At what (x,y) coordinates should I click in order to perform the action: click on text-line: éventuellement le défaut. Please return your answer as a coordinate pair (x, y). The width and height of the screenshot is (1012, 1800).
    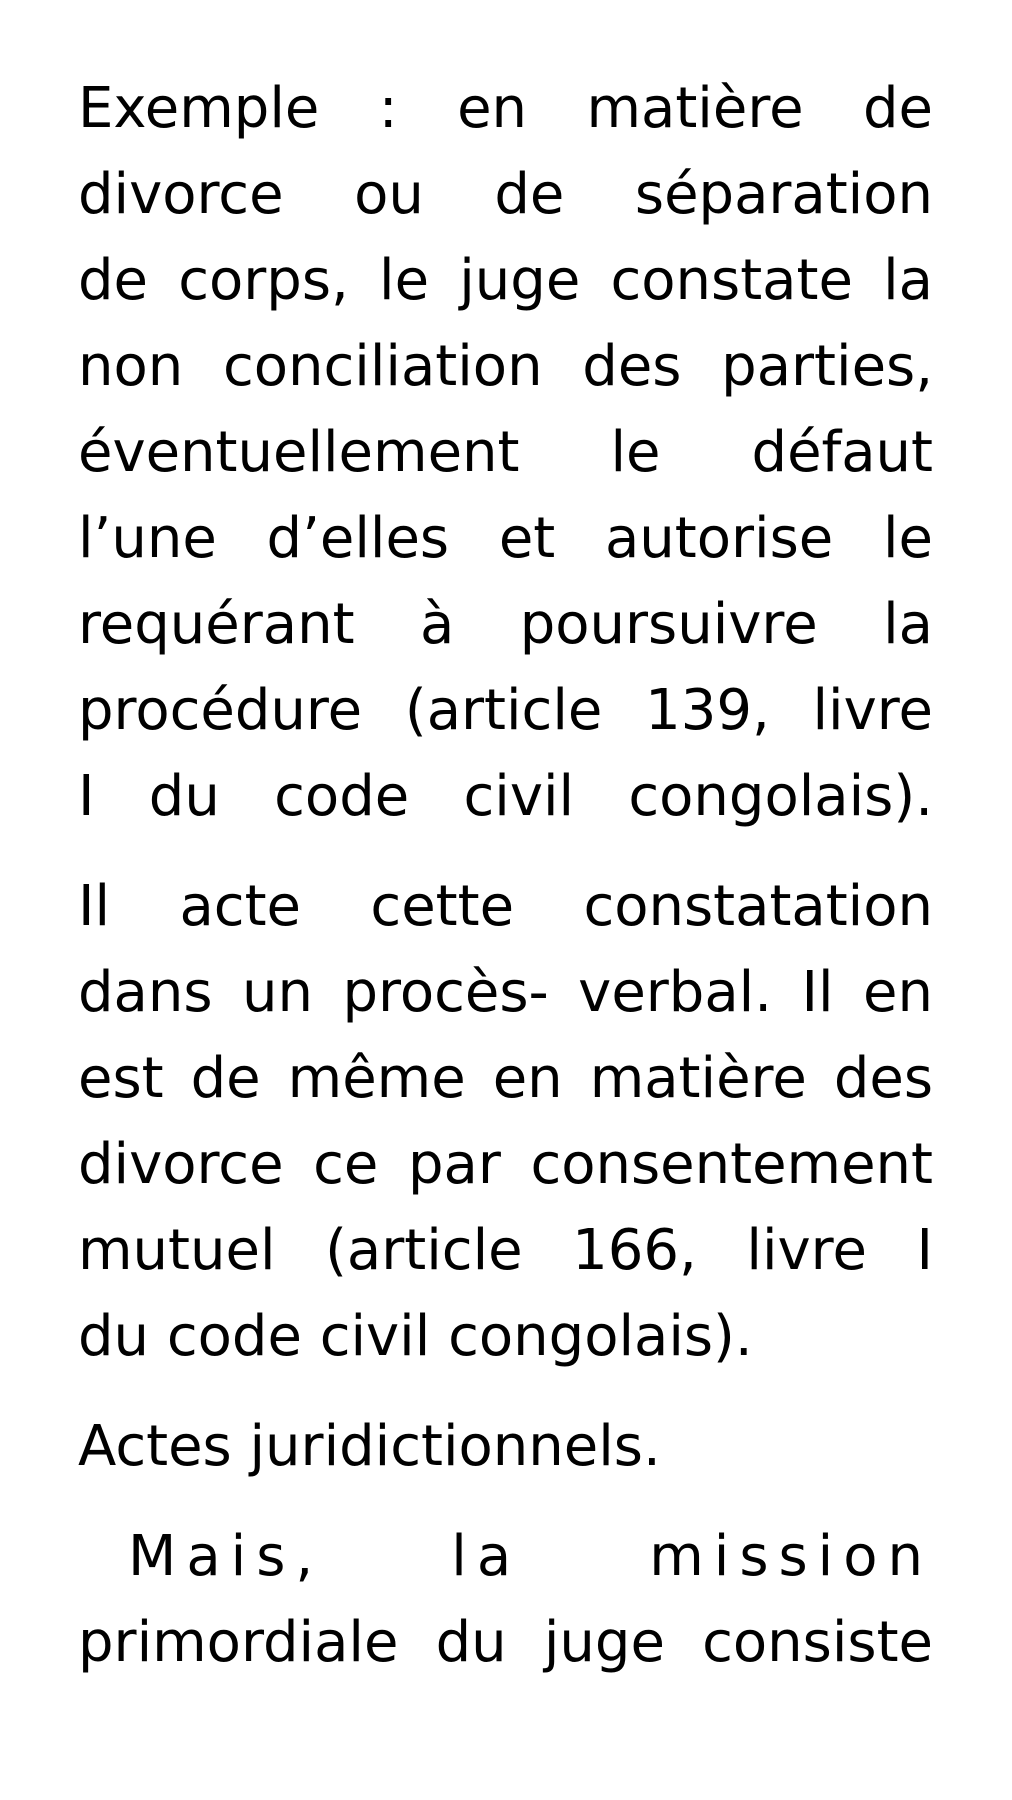
    Looking at the image, I should click on (505, 452).